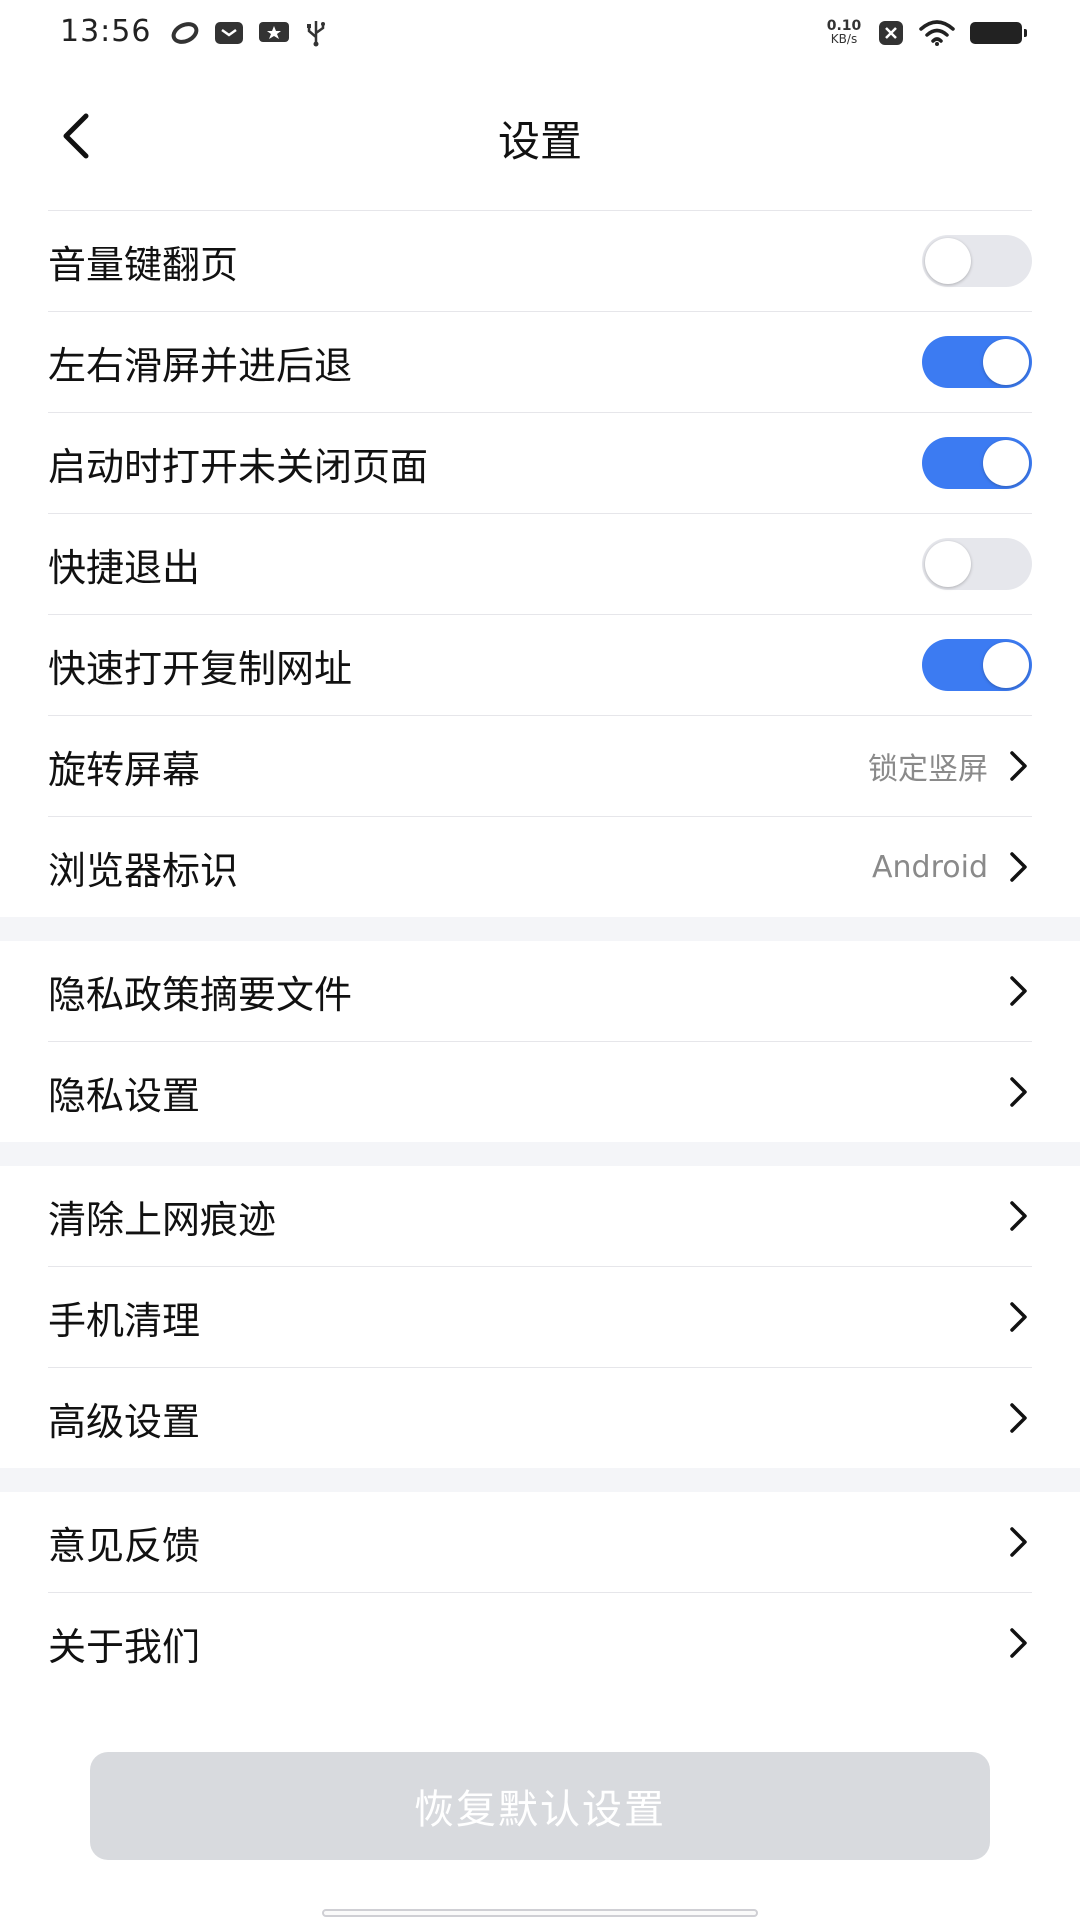 The image size is (1080, 1920). What do you see at coordinates (143, 870) in the screenshot?
I see `setting-label: 浏览器标识` at bounding box center [143, 870].